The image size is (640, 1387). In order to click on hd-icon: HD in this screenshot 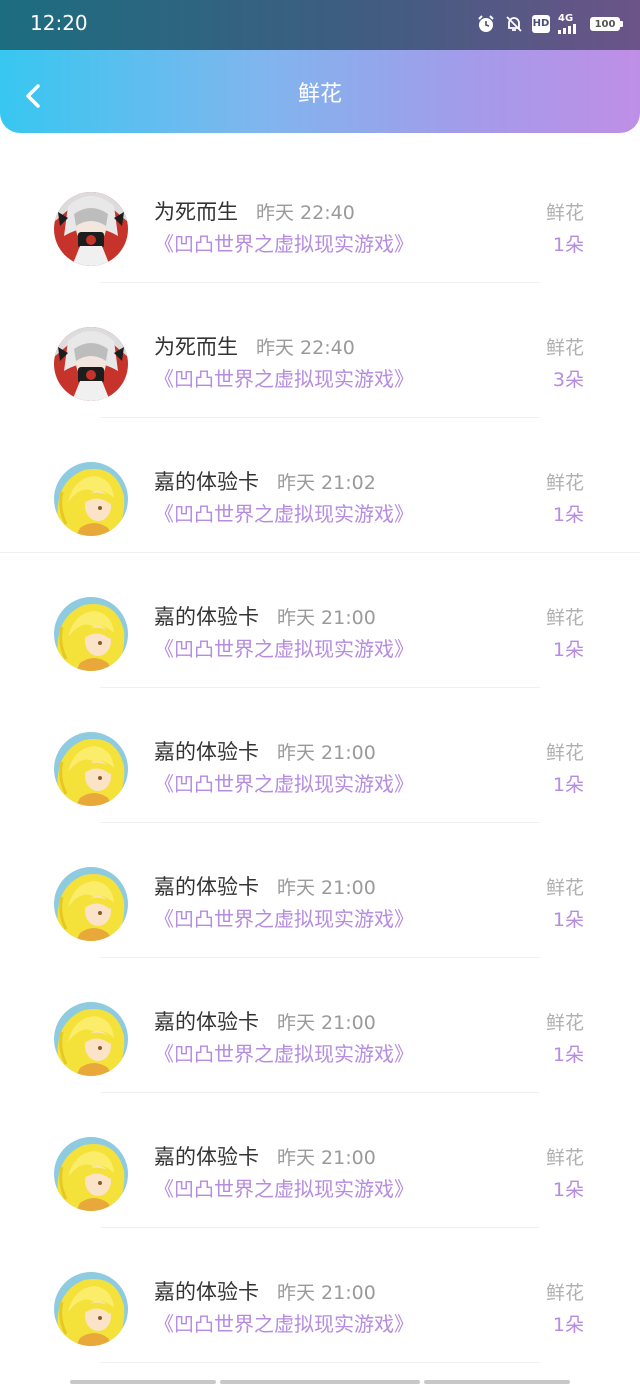, I will do `click(541, 24)`.